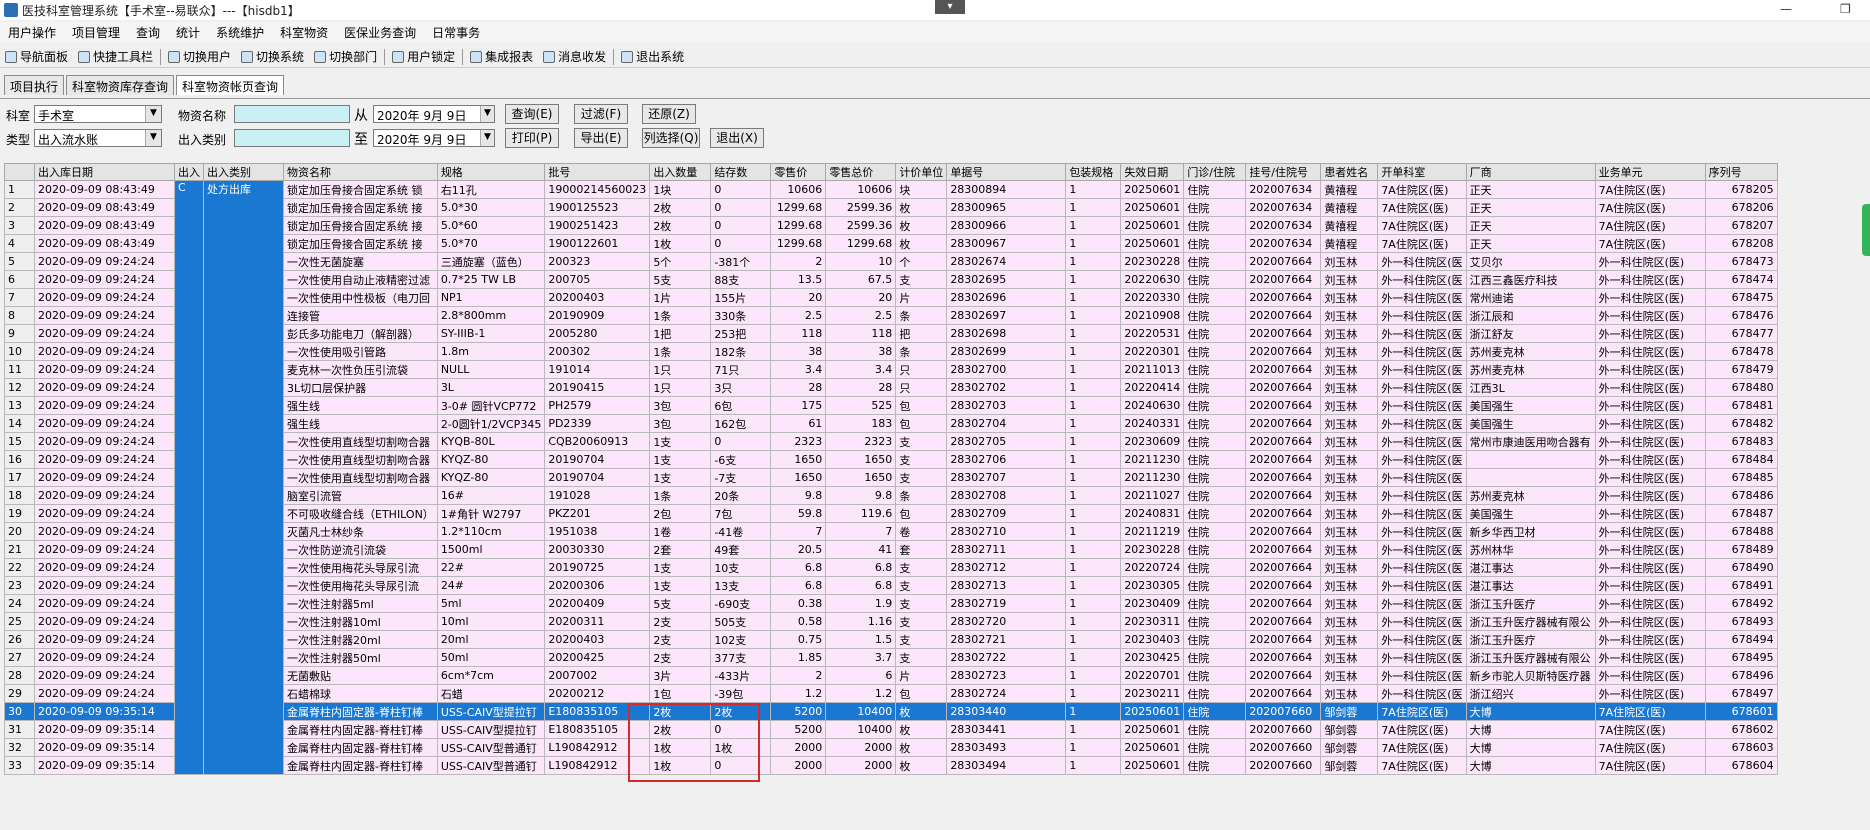 The width and height of the screenshot is (1870, 830). What do you see at coordinates (491, 477) in the screenshot?
I see `table-cell: KYQZ-80` at bounding box center [491, 477].